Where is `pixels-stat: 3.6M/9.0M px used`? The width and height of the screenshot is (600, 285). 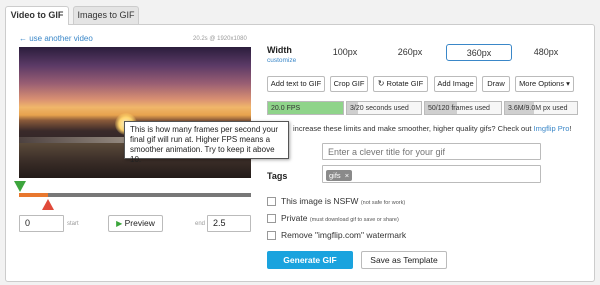
pixels-stat: 3.6M/9.0M px used is located at coordinates (541, 108).